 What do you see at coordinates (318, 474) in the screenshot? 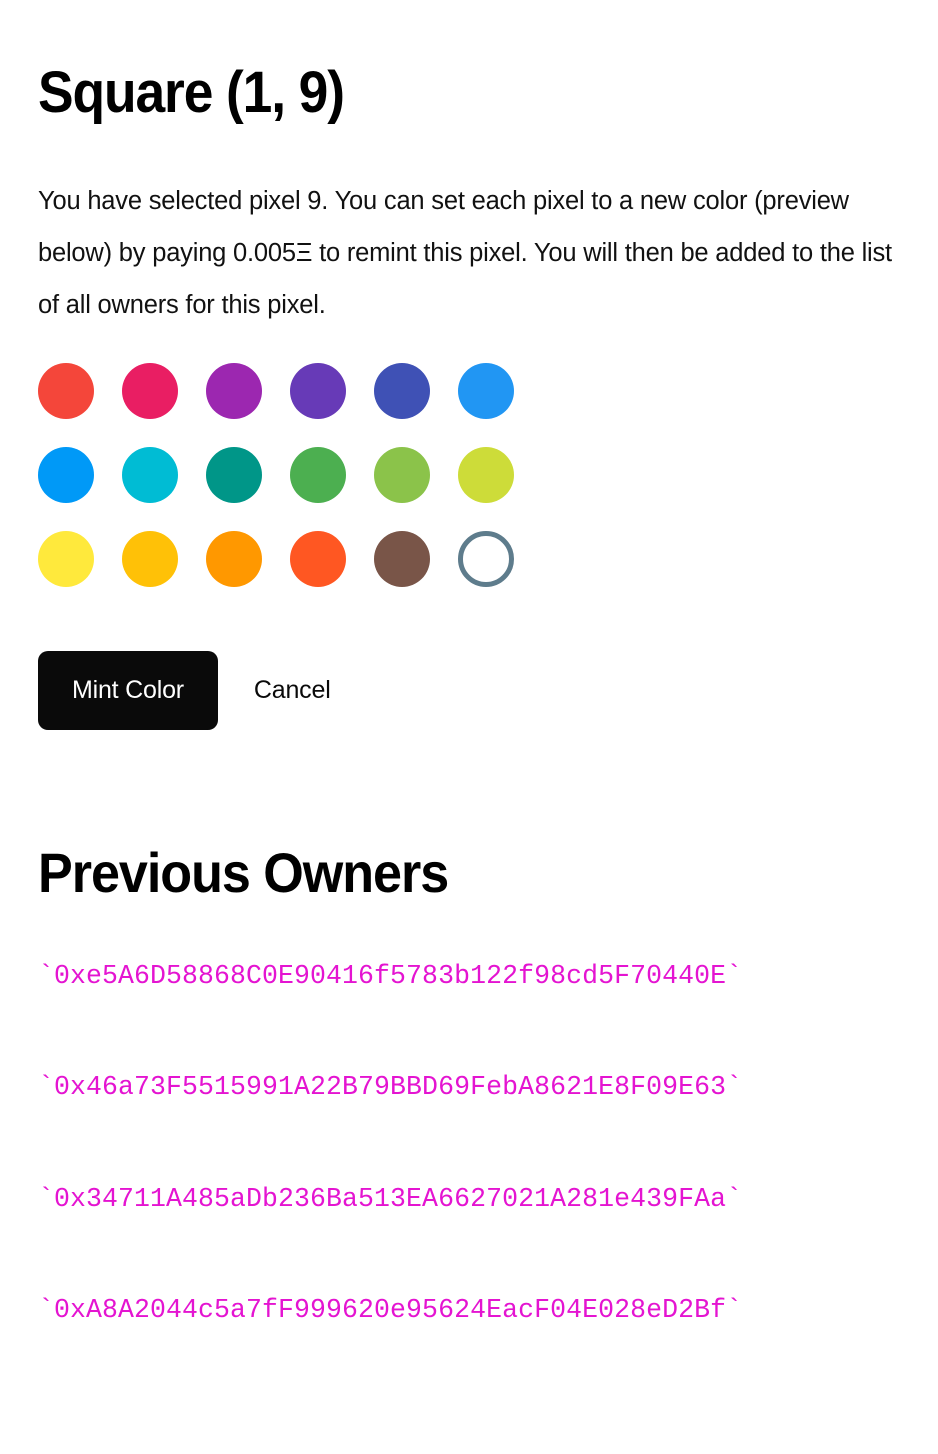
I see `color-swatch-green` at bounding box center [318, 474].